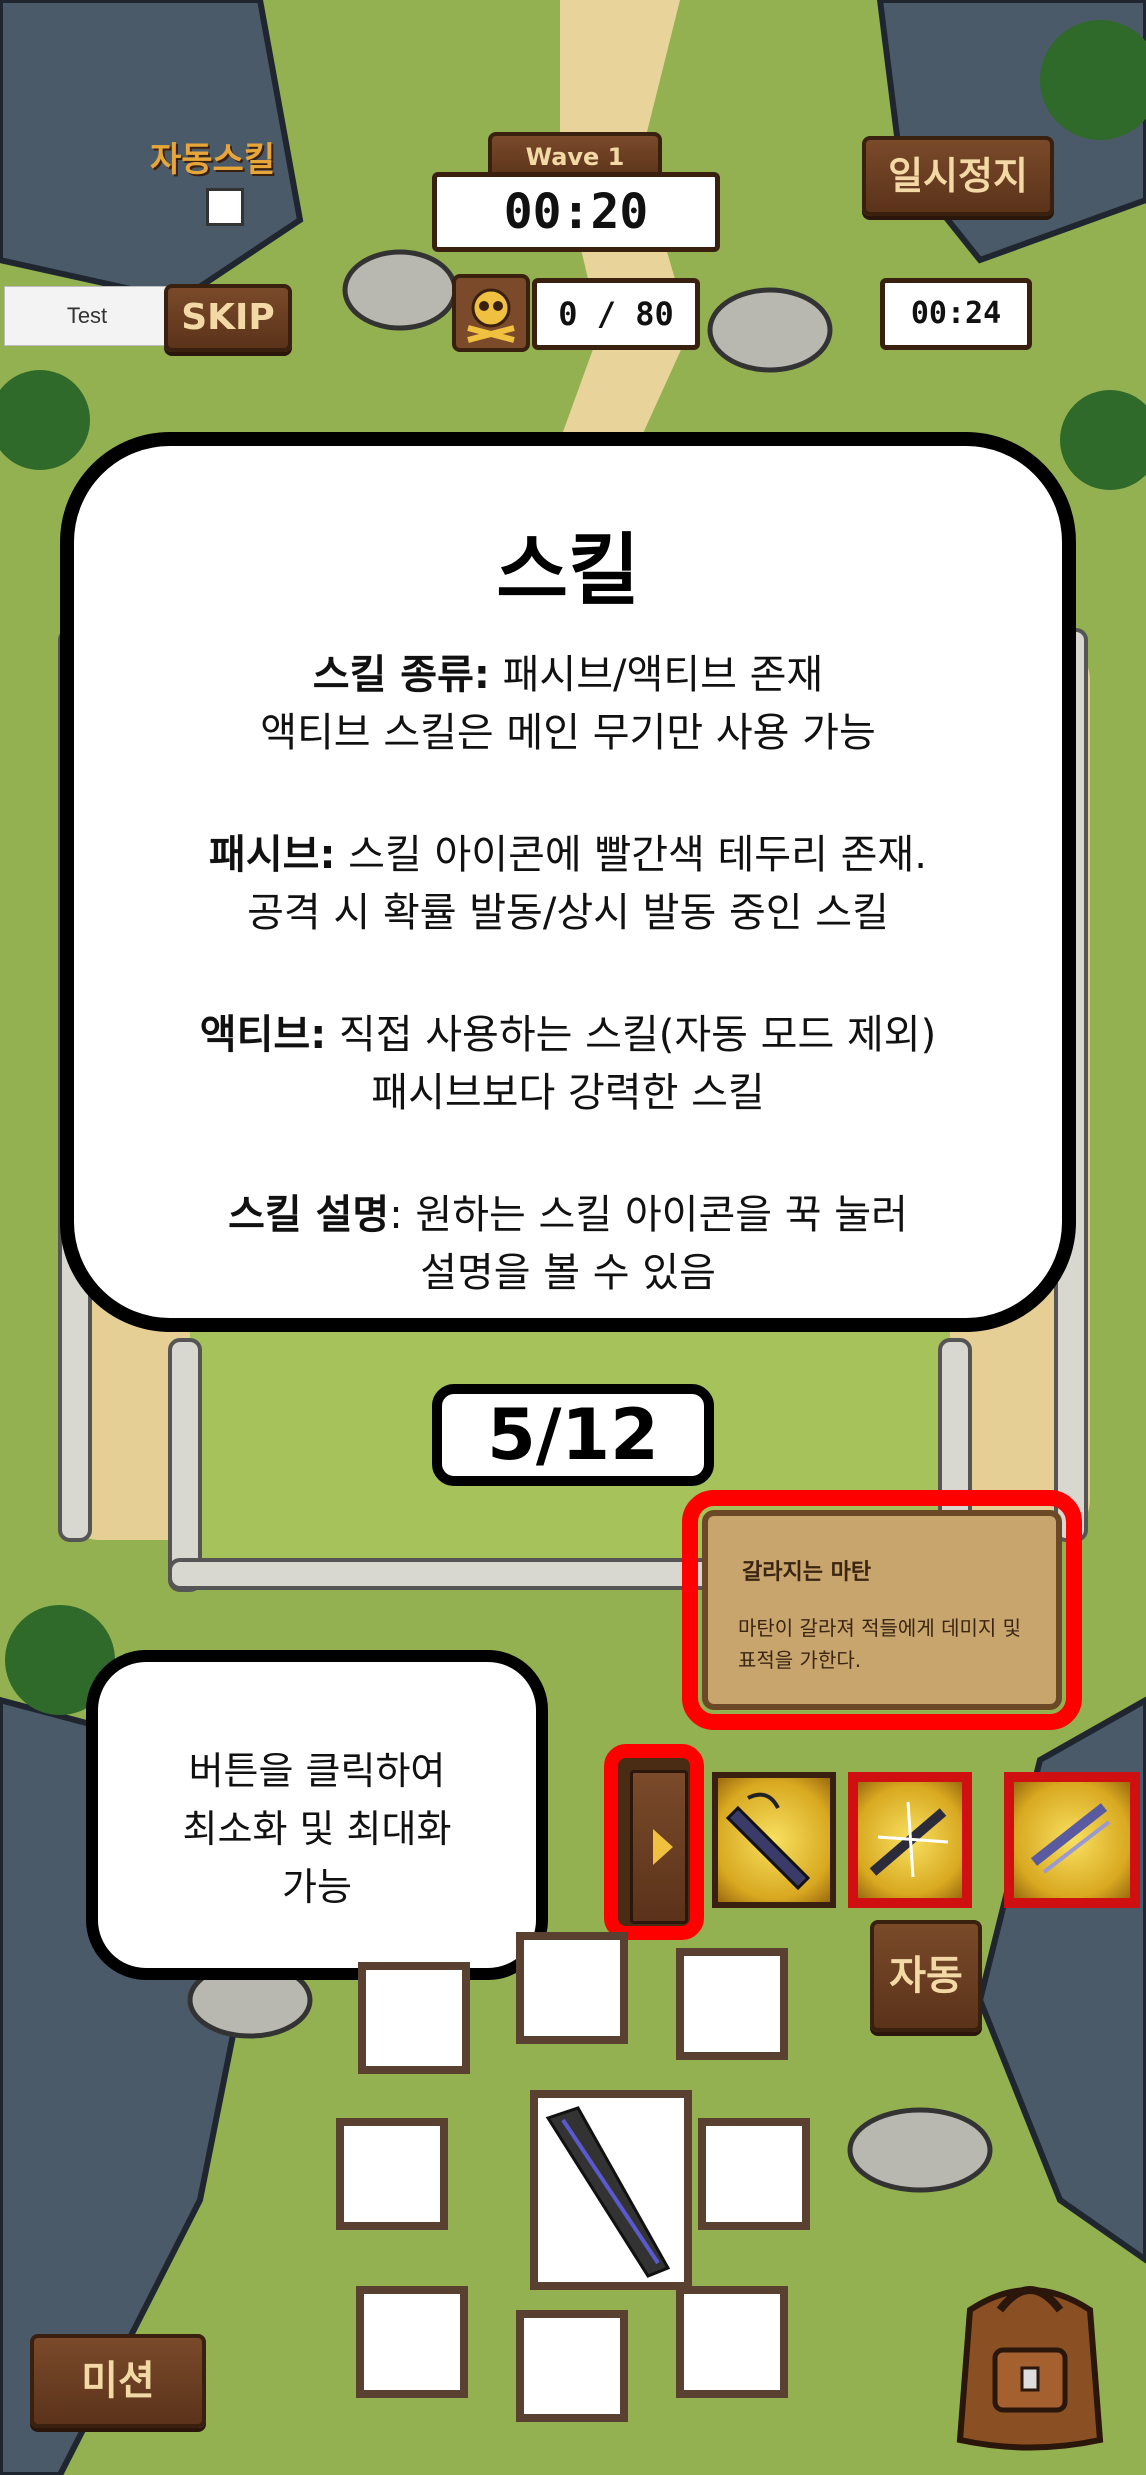  Describe the element at coordinates (956, 314) in the screenshot. I see `side-timer: 00:24` at that location.